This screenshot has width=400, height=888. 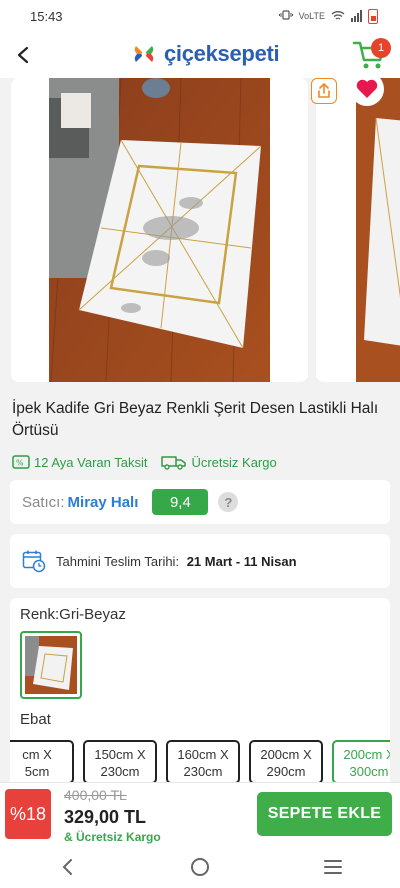 I want to click on system-nav-bar, so click(x=200, y=867).